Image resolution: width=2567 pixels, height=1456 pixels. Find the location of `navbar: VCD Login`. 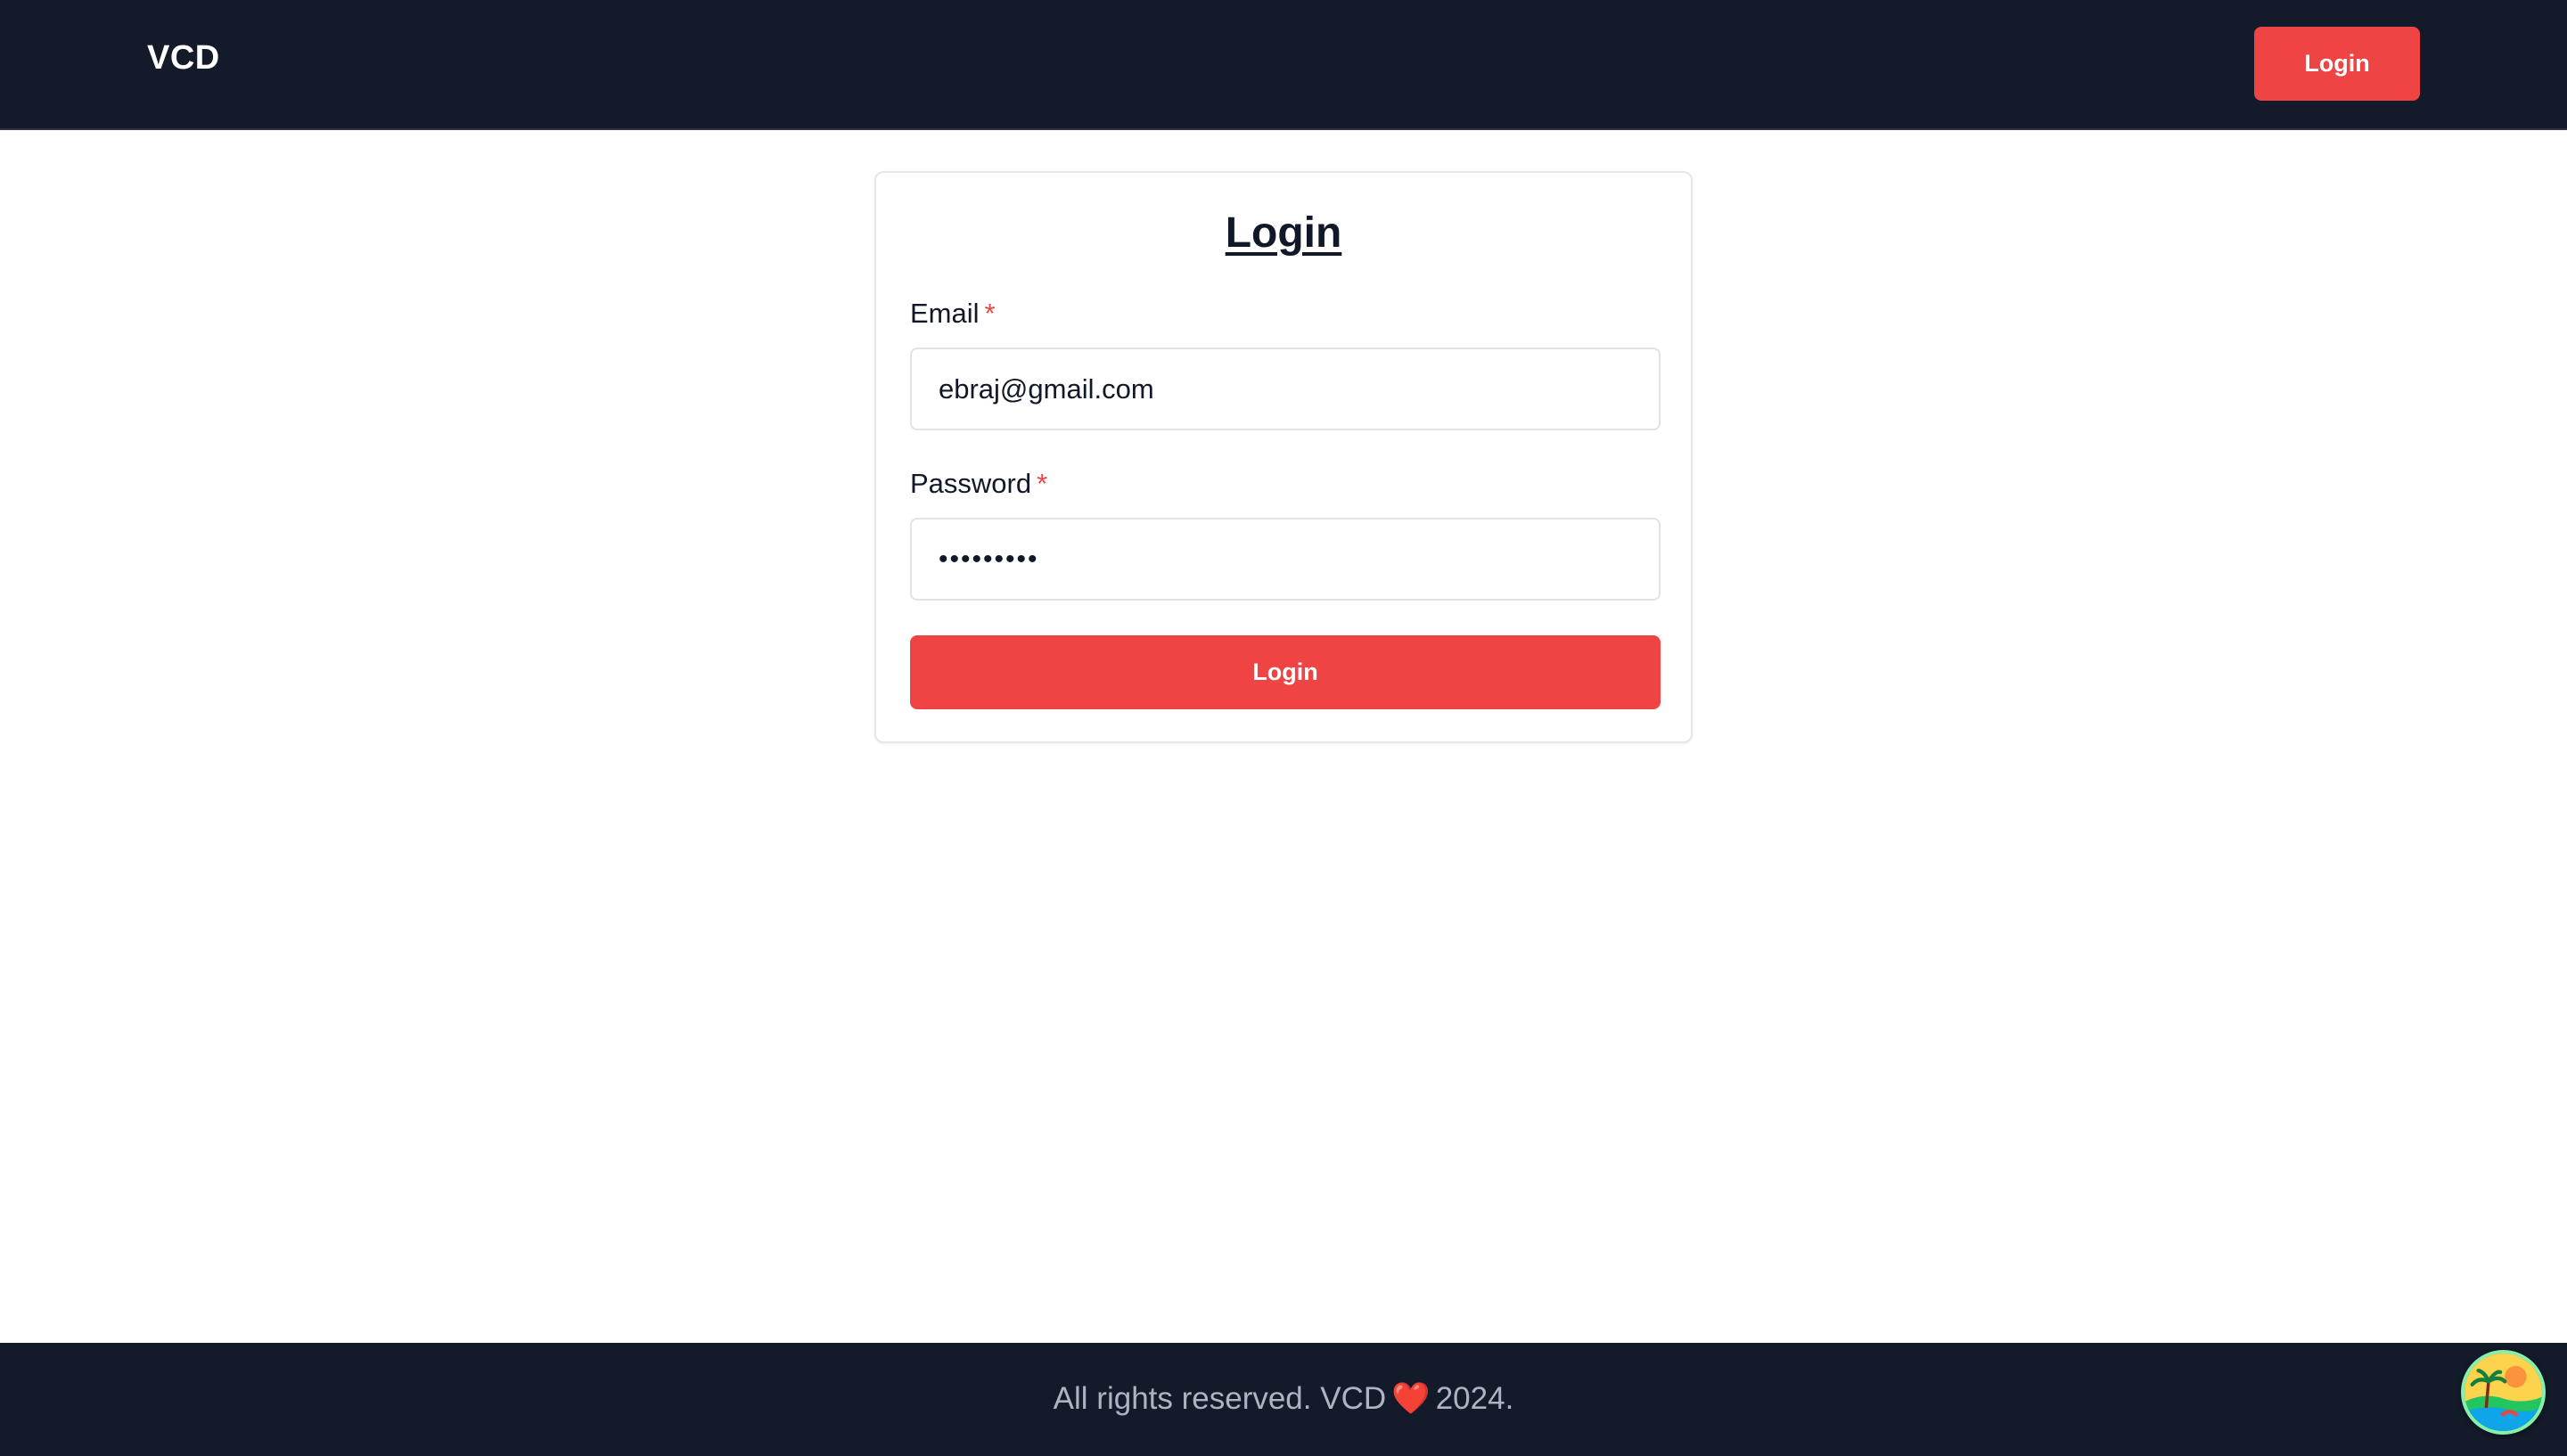

navbar: VCD Login is located at coordinates (1283, 65).